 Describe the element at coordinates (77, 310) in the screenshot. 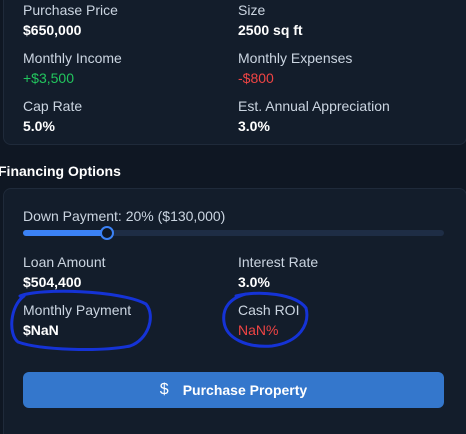

I see `monthly-payment-label: Monthly Payment` at that location.